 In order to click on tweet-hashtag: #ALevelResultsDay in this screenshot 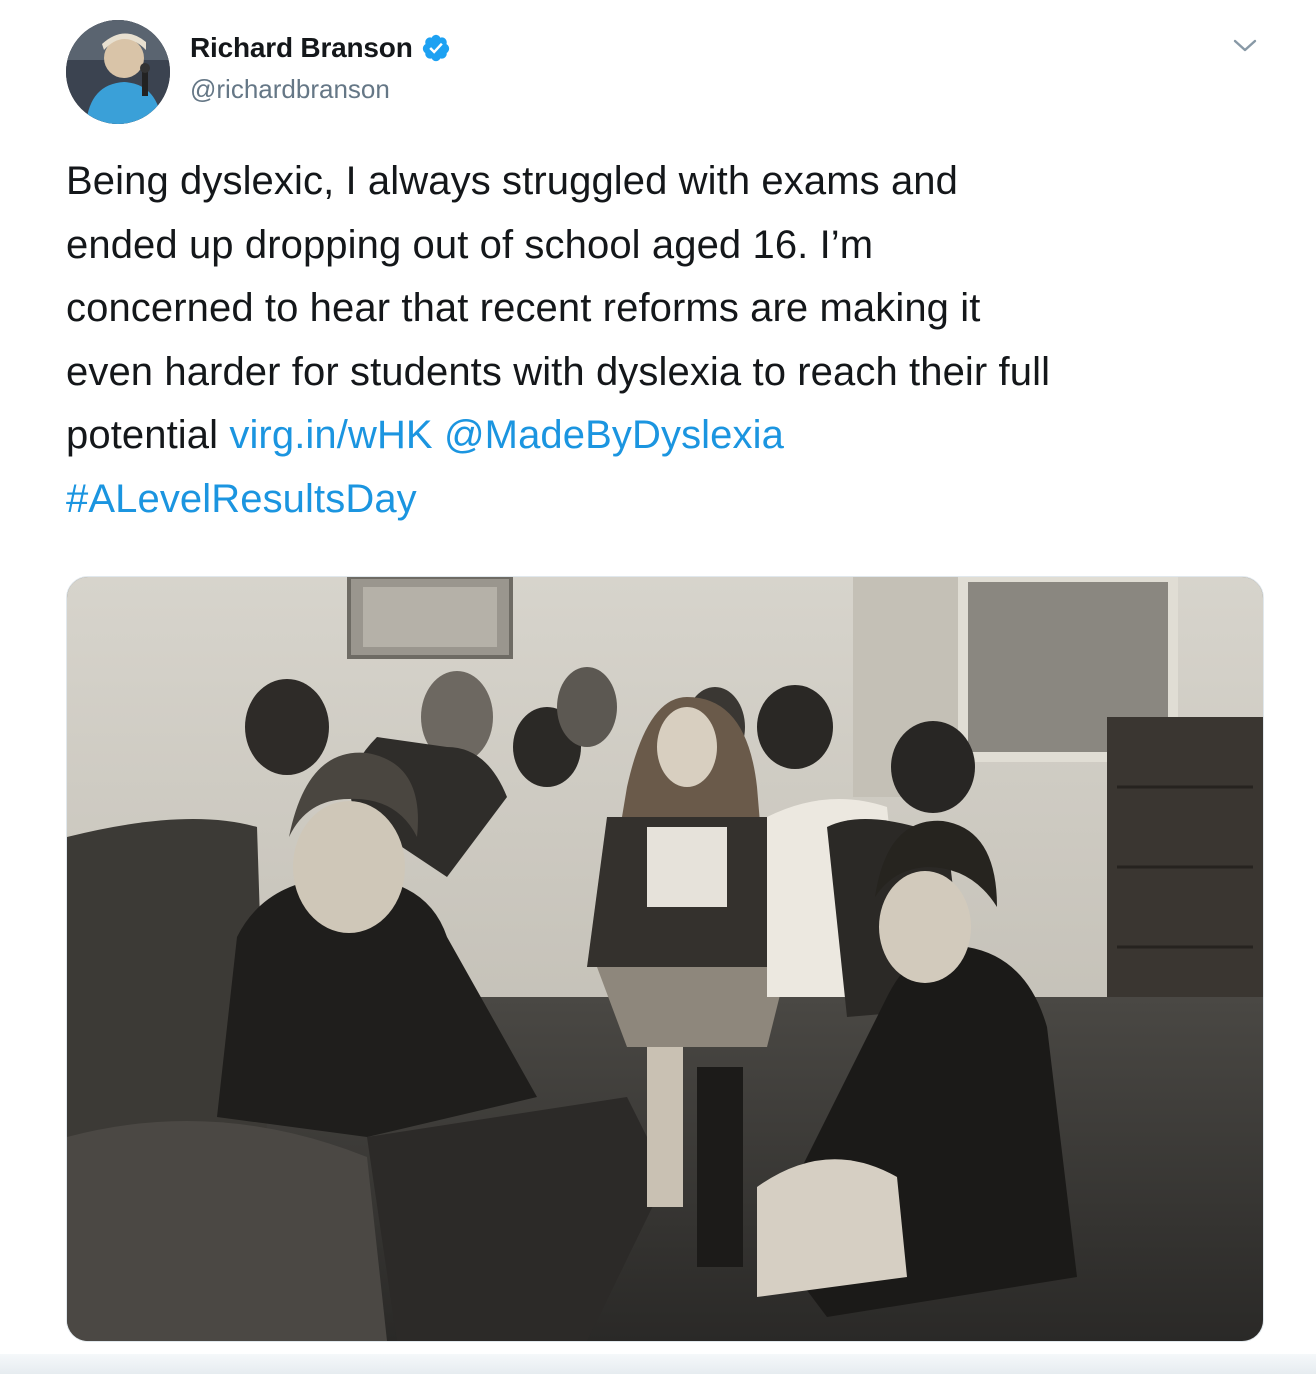, I will do `click(241, 499)`.